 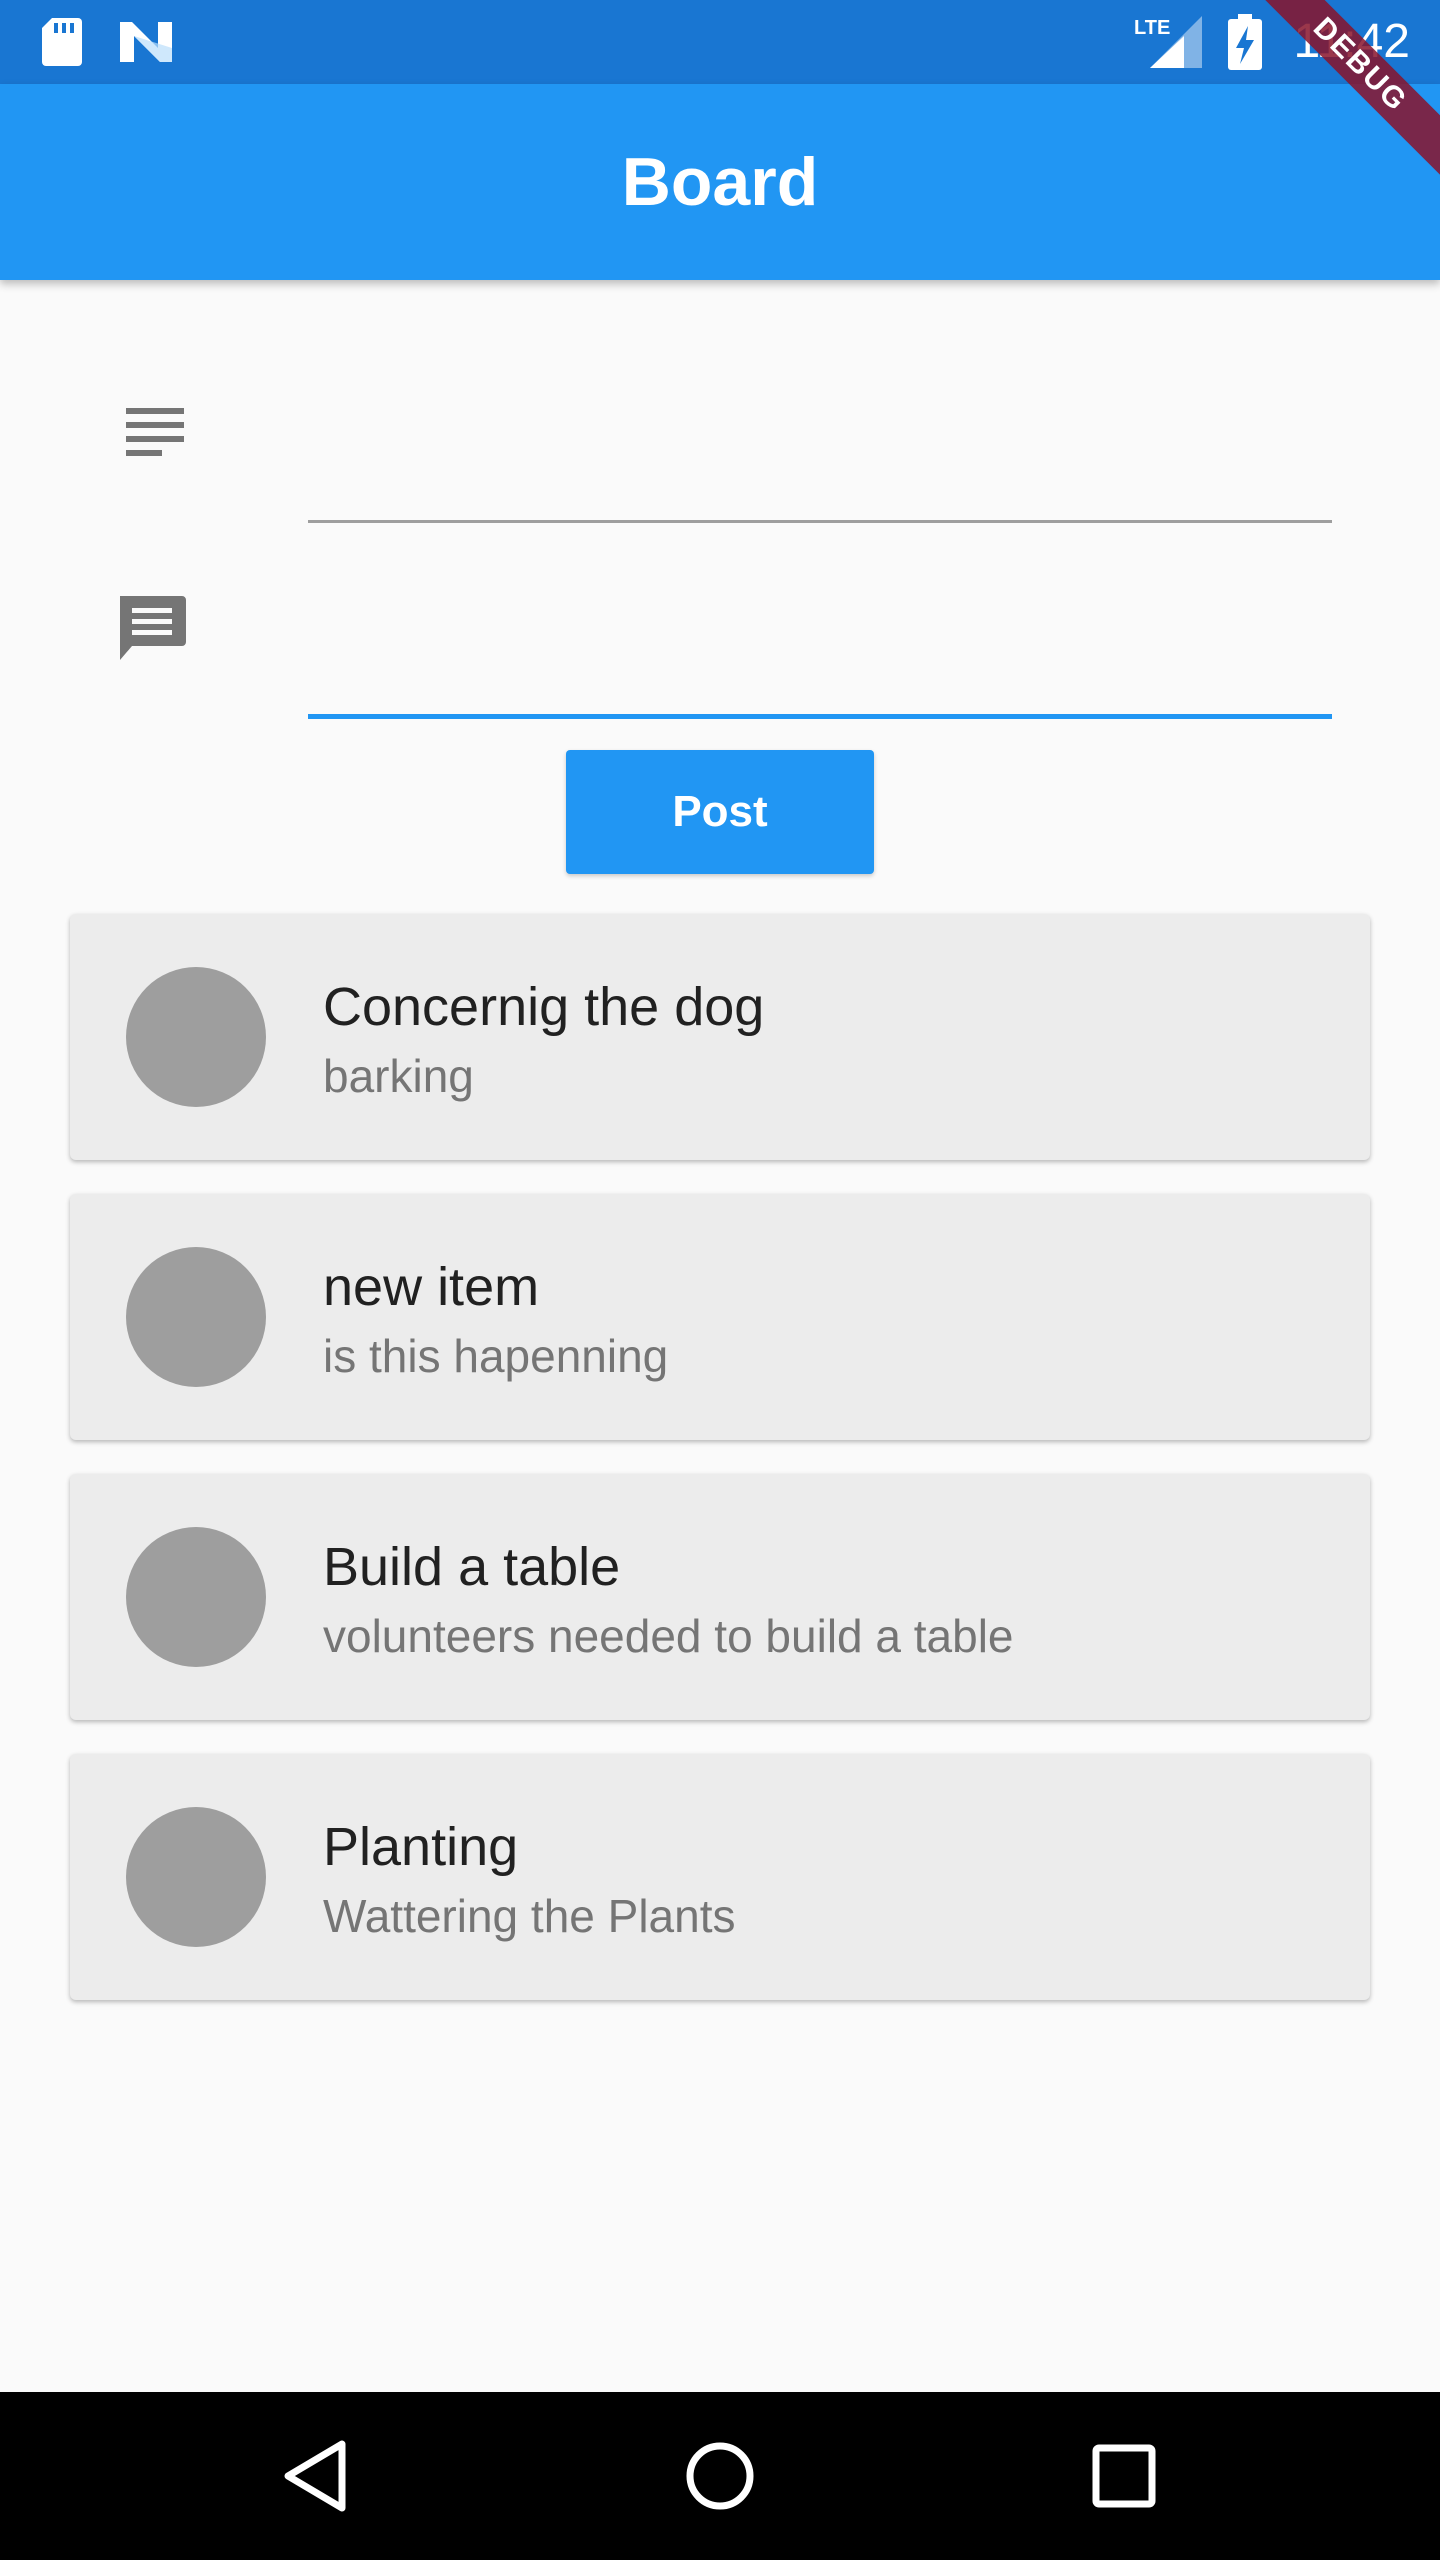 I want to click on system-nav-bar, so click(x=720, y=2476).